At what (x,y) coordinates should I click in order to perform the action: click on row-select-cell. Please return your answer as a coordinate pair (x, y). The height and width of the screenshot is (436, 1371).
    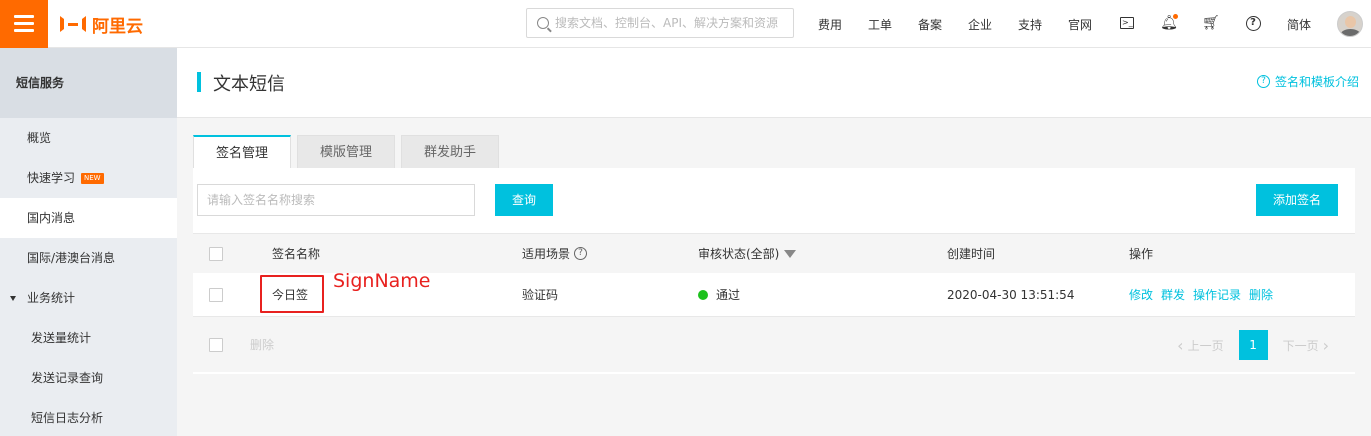
    Looking at the image, I should click on (216, 294).